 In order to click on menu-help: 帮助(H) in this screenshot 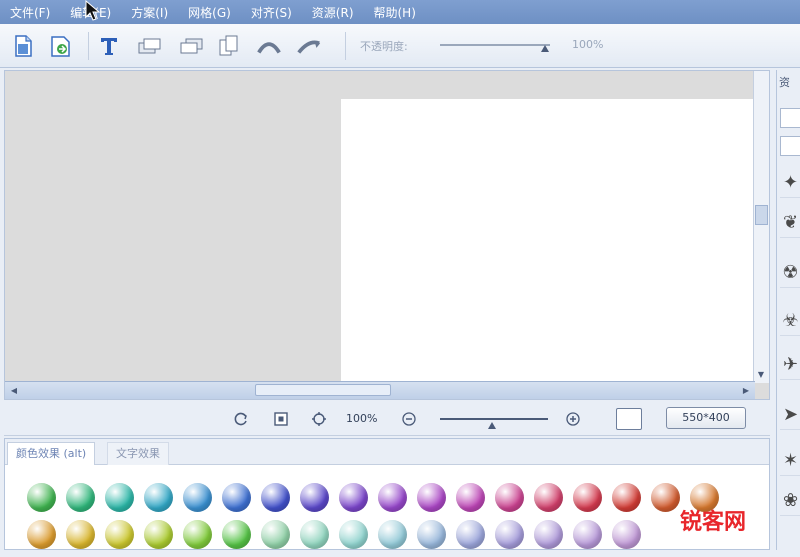, I will do `click(395, 12)`.